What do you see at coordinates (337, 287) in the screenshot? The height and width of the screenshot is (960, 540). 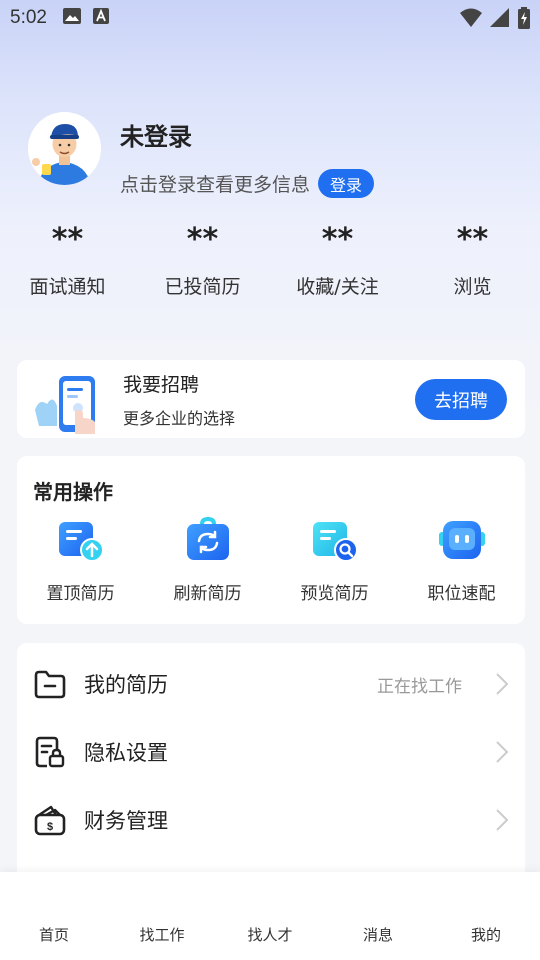 I see `stat-label: 收藏/关注` at bounding box center [337, 287].